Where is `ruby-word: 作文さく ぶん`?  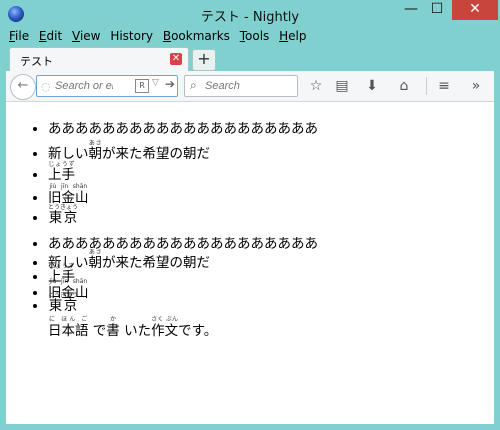
ruby-word: 作文さく ぶん is located at coordinates (165, 327).